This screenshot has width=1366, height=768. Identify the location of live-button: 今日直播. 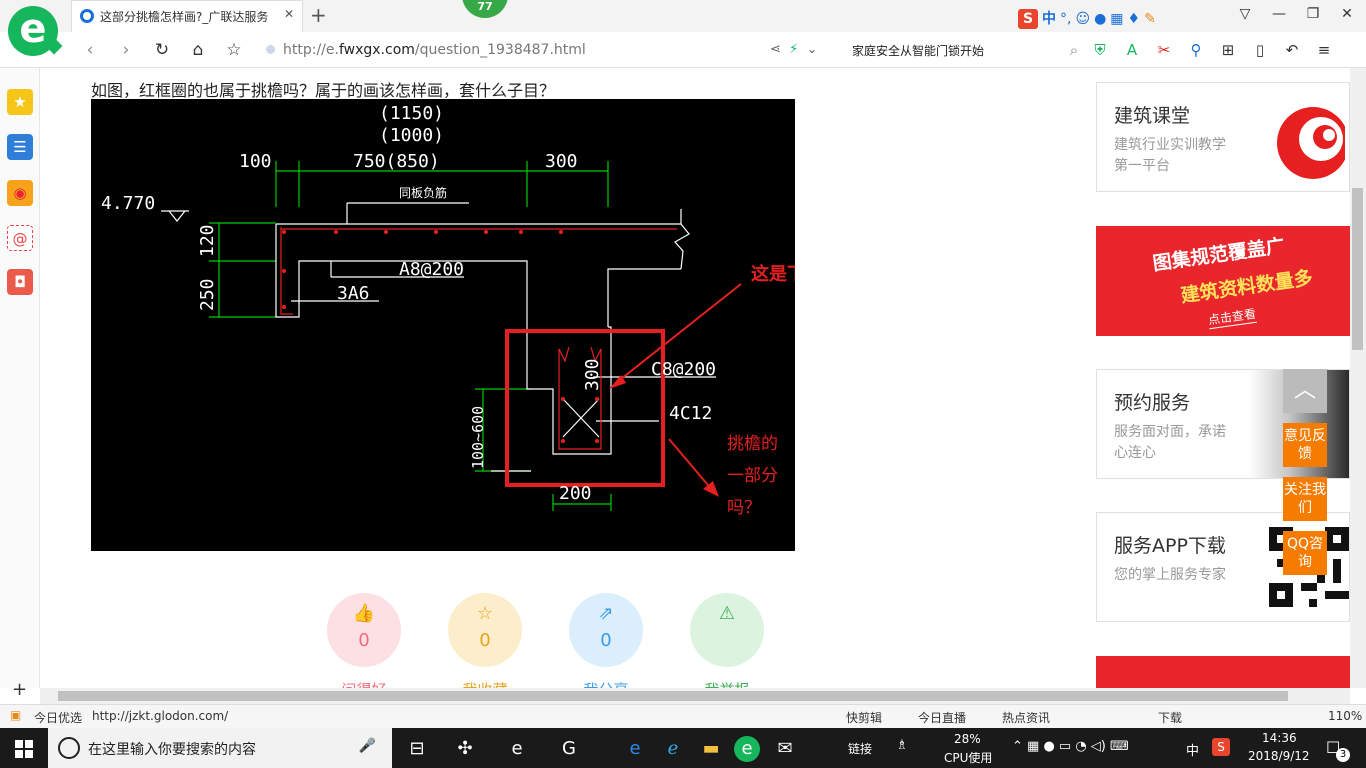
(942, 717).